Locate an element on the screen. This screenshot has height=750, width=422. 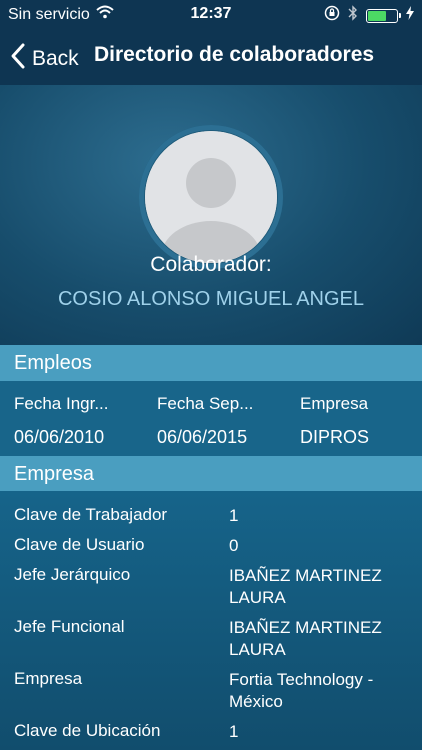
status-bar: Sin servicio 12:37 is located at coordinates (211, 15).